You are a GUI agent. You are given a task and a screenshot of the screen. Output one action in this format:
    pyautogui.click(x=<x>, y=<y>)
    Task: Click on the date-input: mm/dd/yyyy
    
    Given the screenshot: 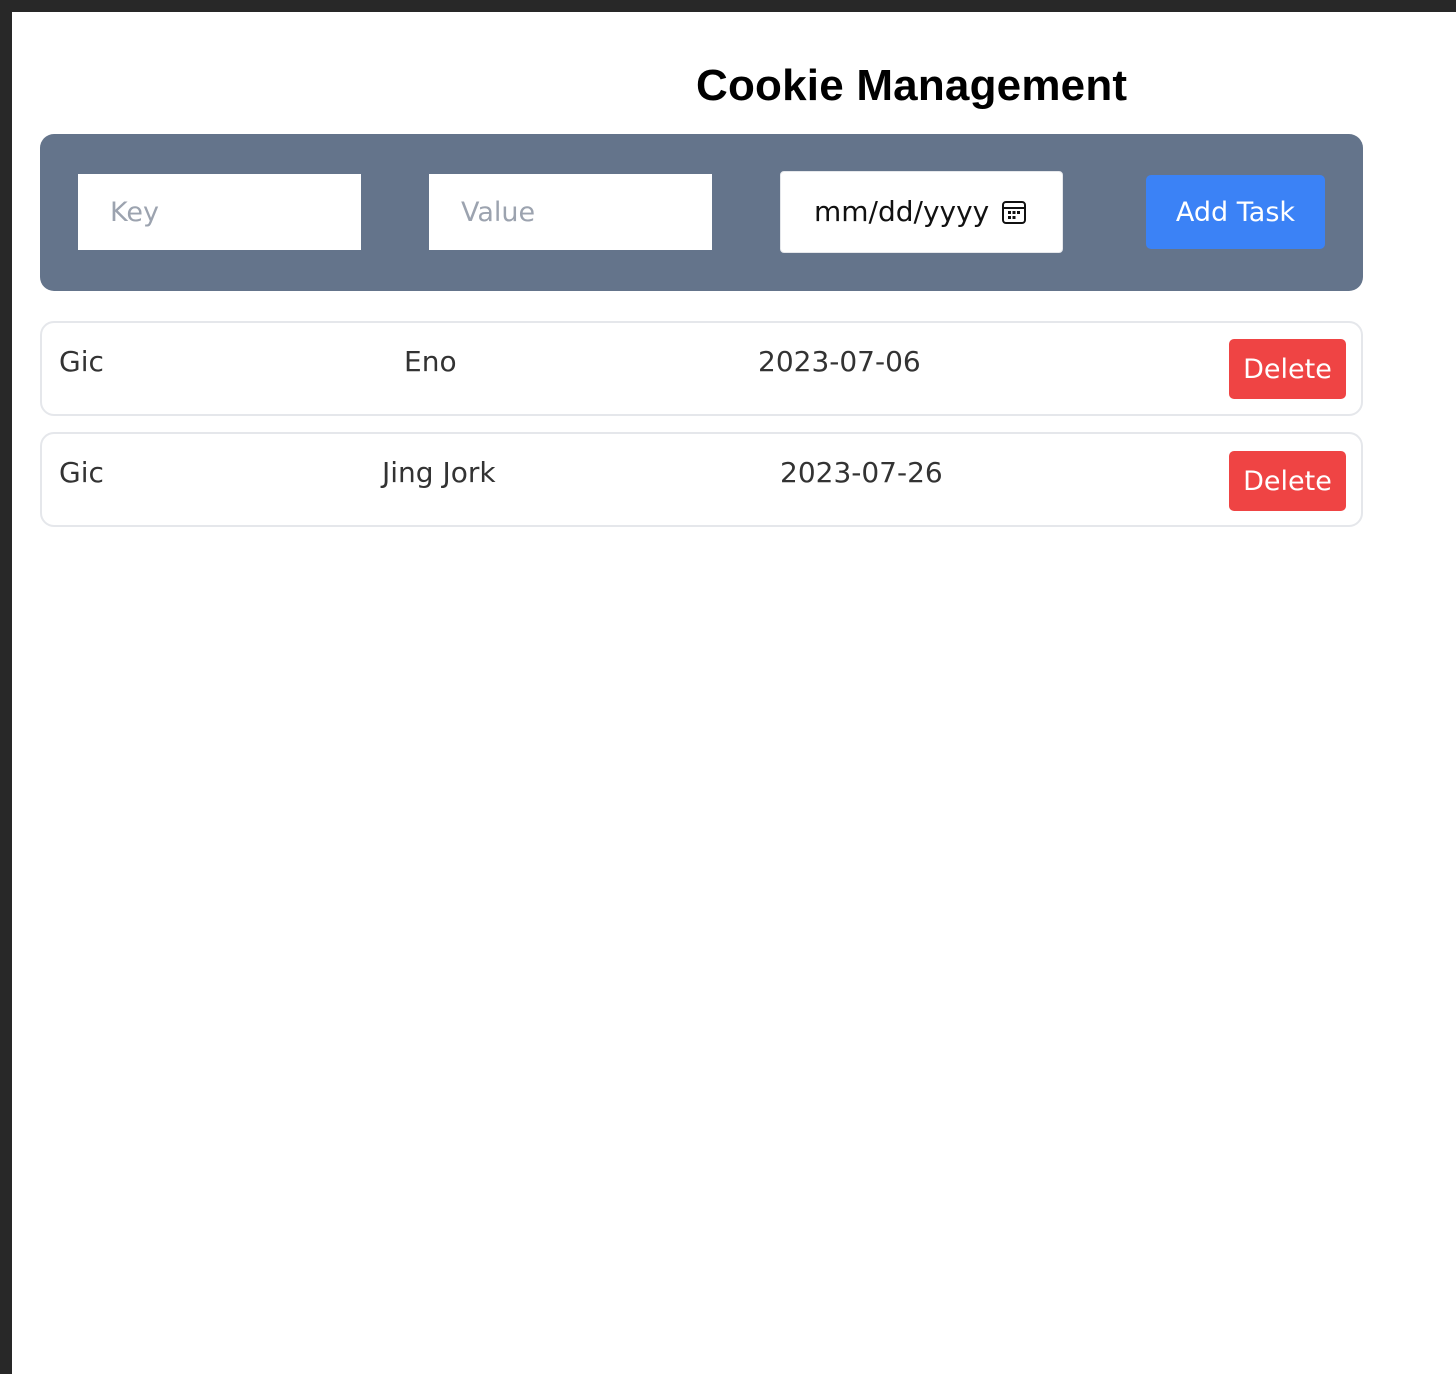 What is the action you would take?
    pyautogui.click(x=921, y=212)
    